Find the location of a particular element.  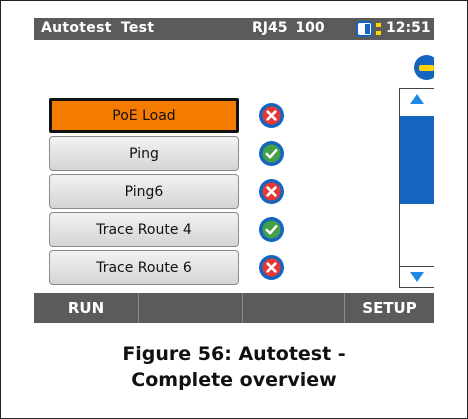

scrollbar is located at coordinates (416, 188).